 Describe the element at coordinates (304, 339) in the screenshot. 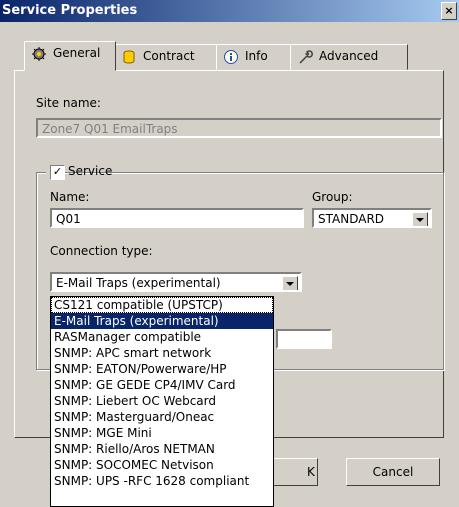

I see `partially-hidden-field` at that location.